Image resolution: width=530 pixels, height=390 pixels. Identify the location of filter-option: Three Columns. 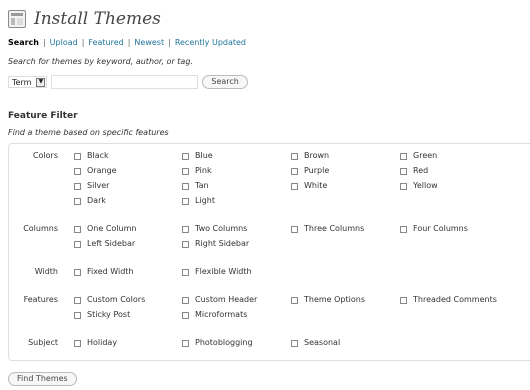
(327, 229).